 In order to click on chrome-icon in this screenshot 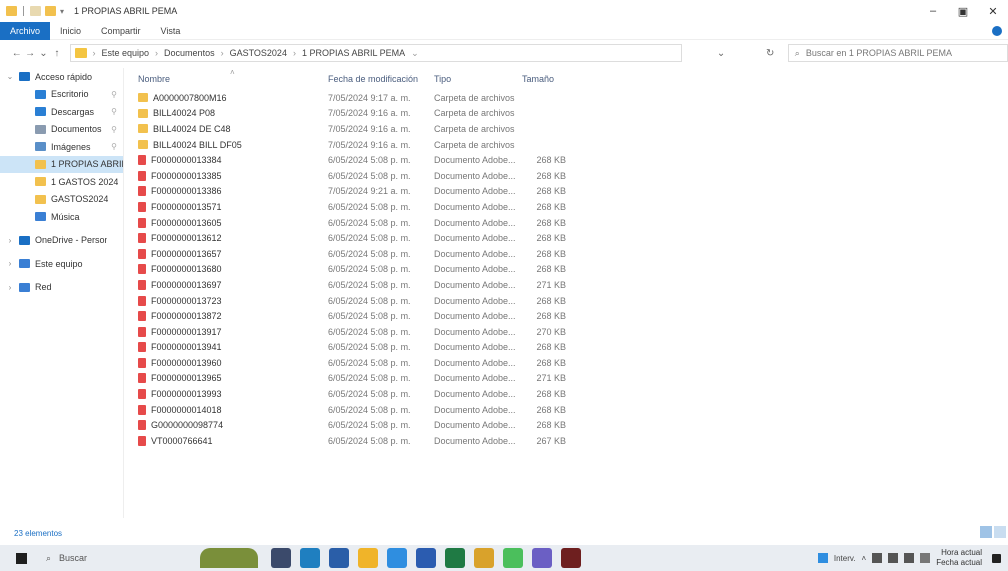, I will do `click(484, 558)`.